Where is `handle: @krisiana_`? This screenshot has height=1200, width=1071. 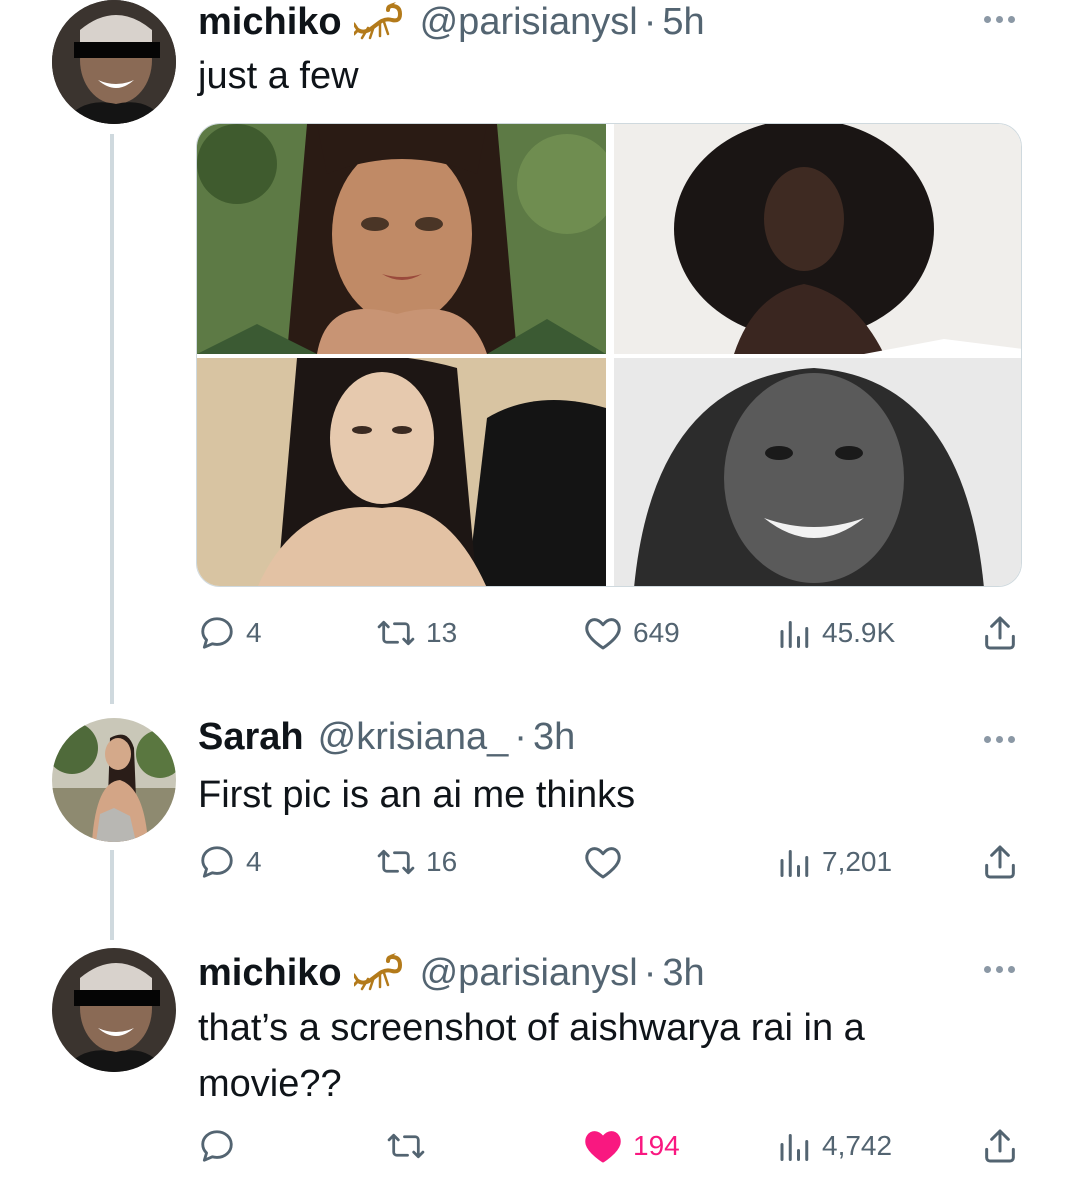
handle: @krisiana_ is located at coordinates (413, 737).